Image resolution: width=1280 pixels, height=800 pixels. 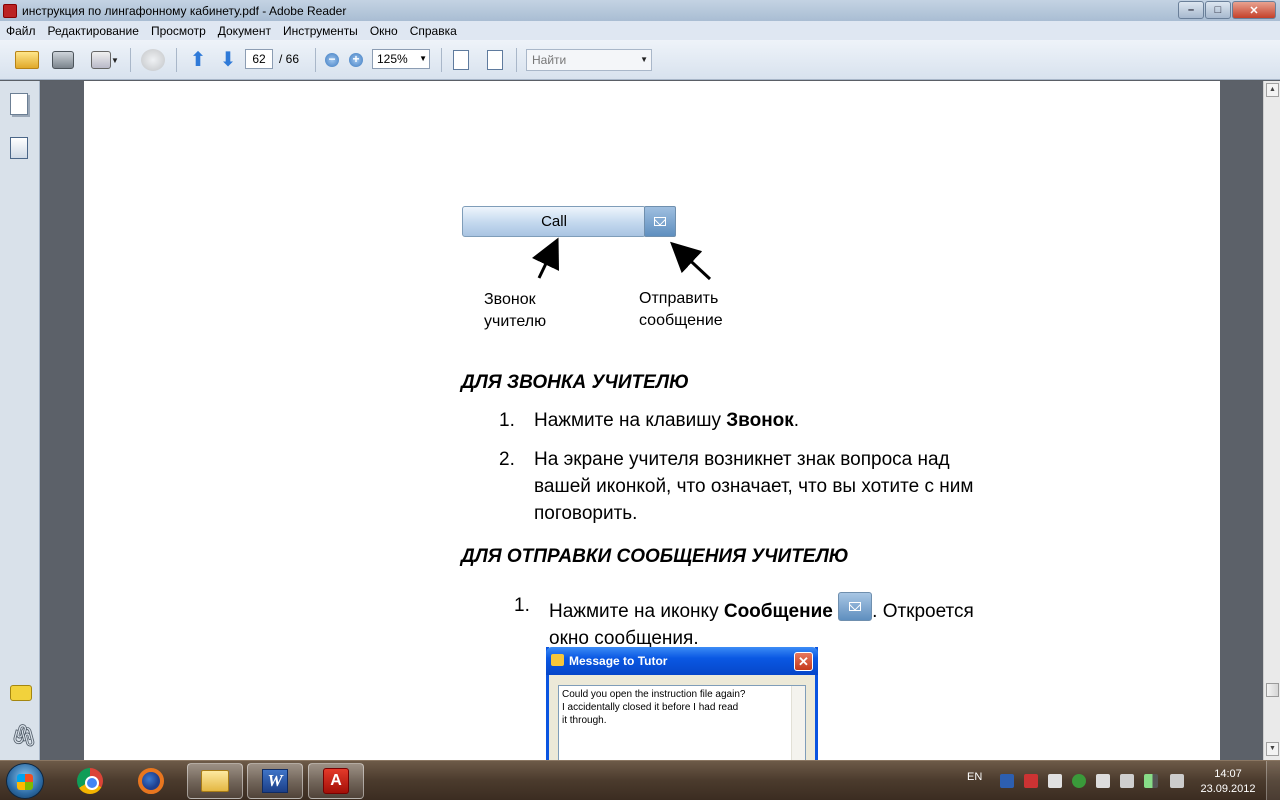 I want to click on list-number: 1., so click(x=522, y=605).